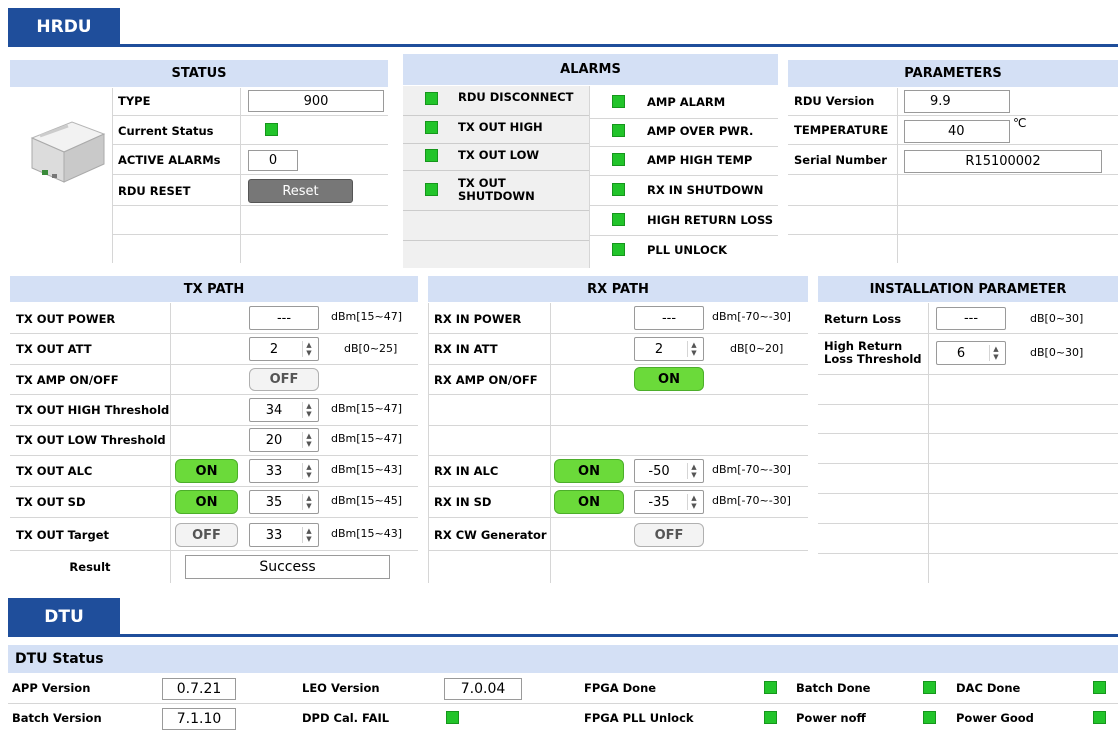  What do you see at coordinates (831, 717) in the screenshot?
I see `power-noff-label: Power noff` at bounding box center [831, 717].